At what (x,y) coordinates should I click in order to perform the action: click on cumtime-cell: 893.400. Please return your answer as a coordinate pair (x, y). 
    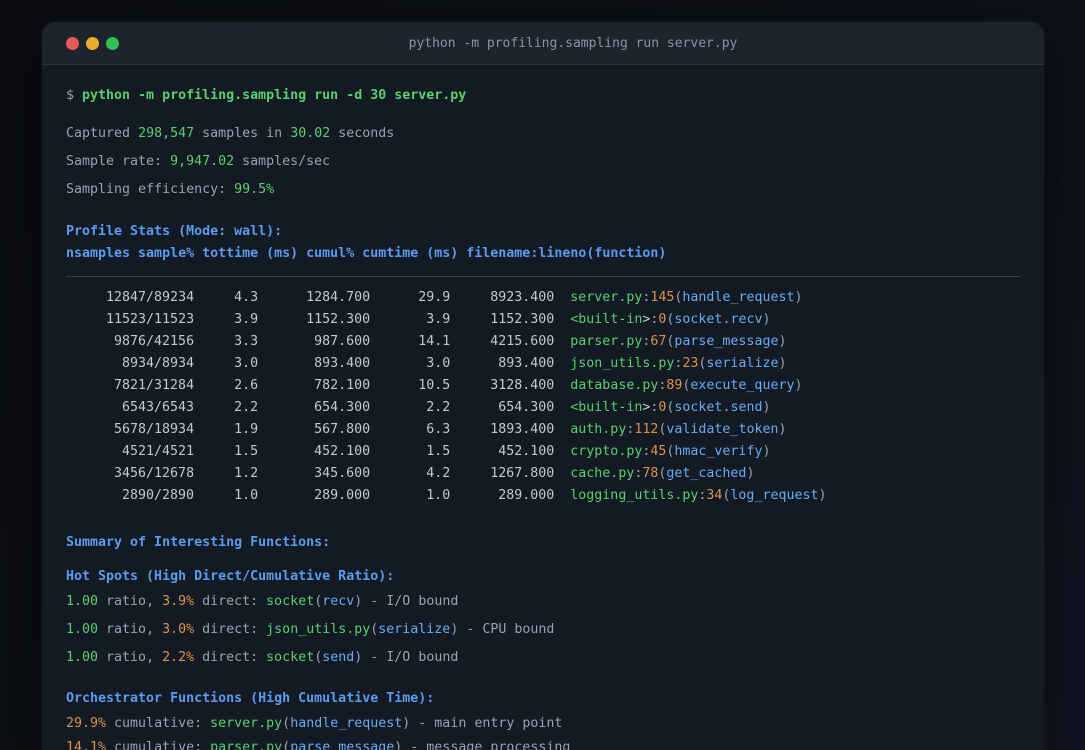
    Looking at the image, I should click on (526, 363).